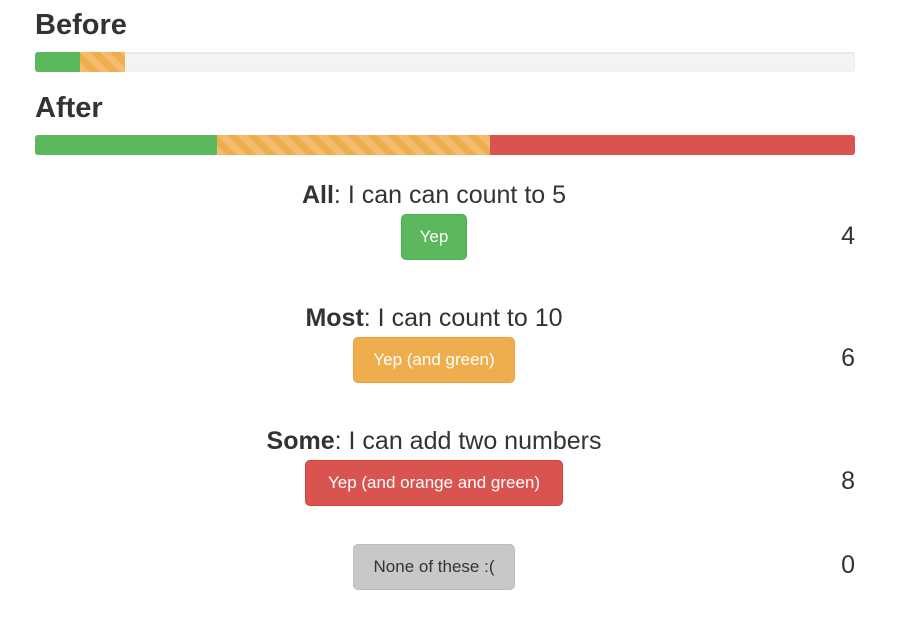  I want to click on yep-and-green-button: Yep (and green), so click(434, 360).